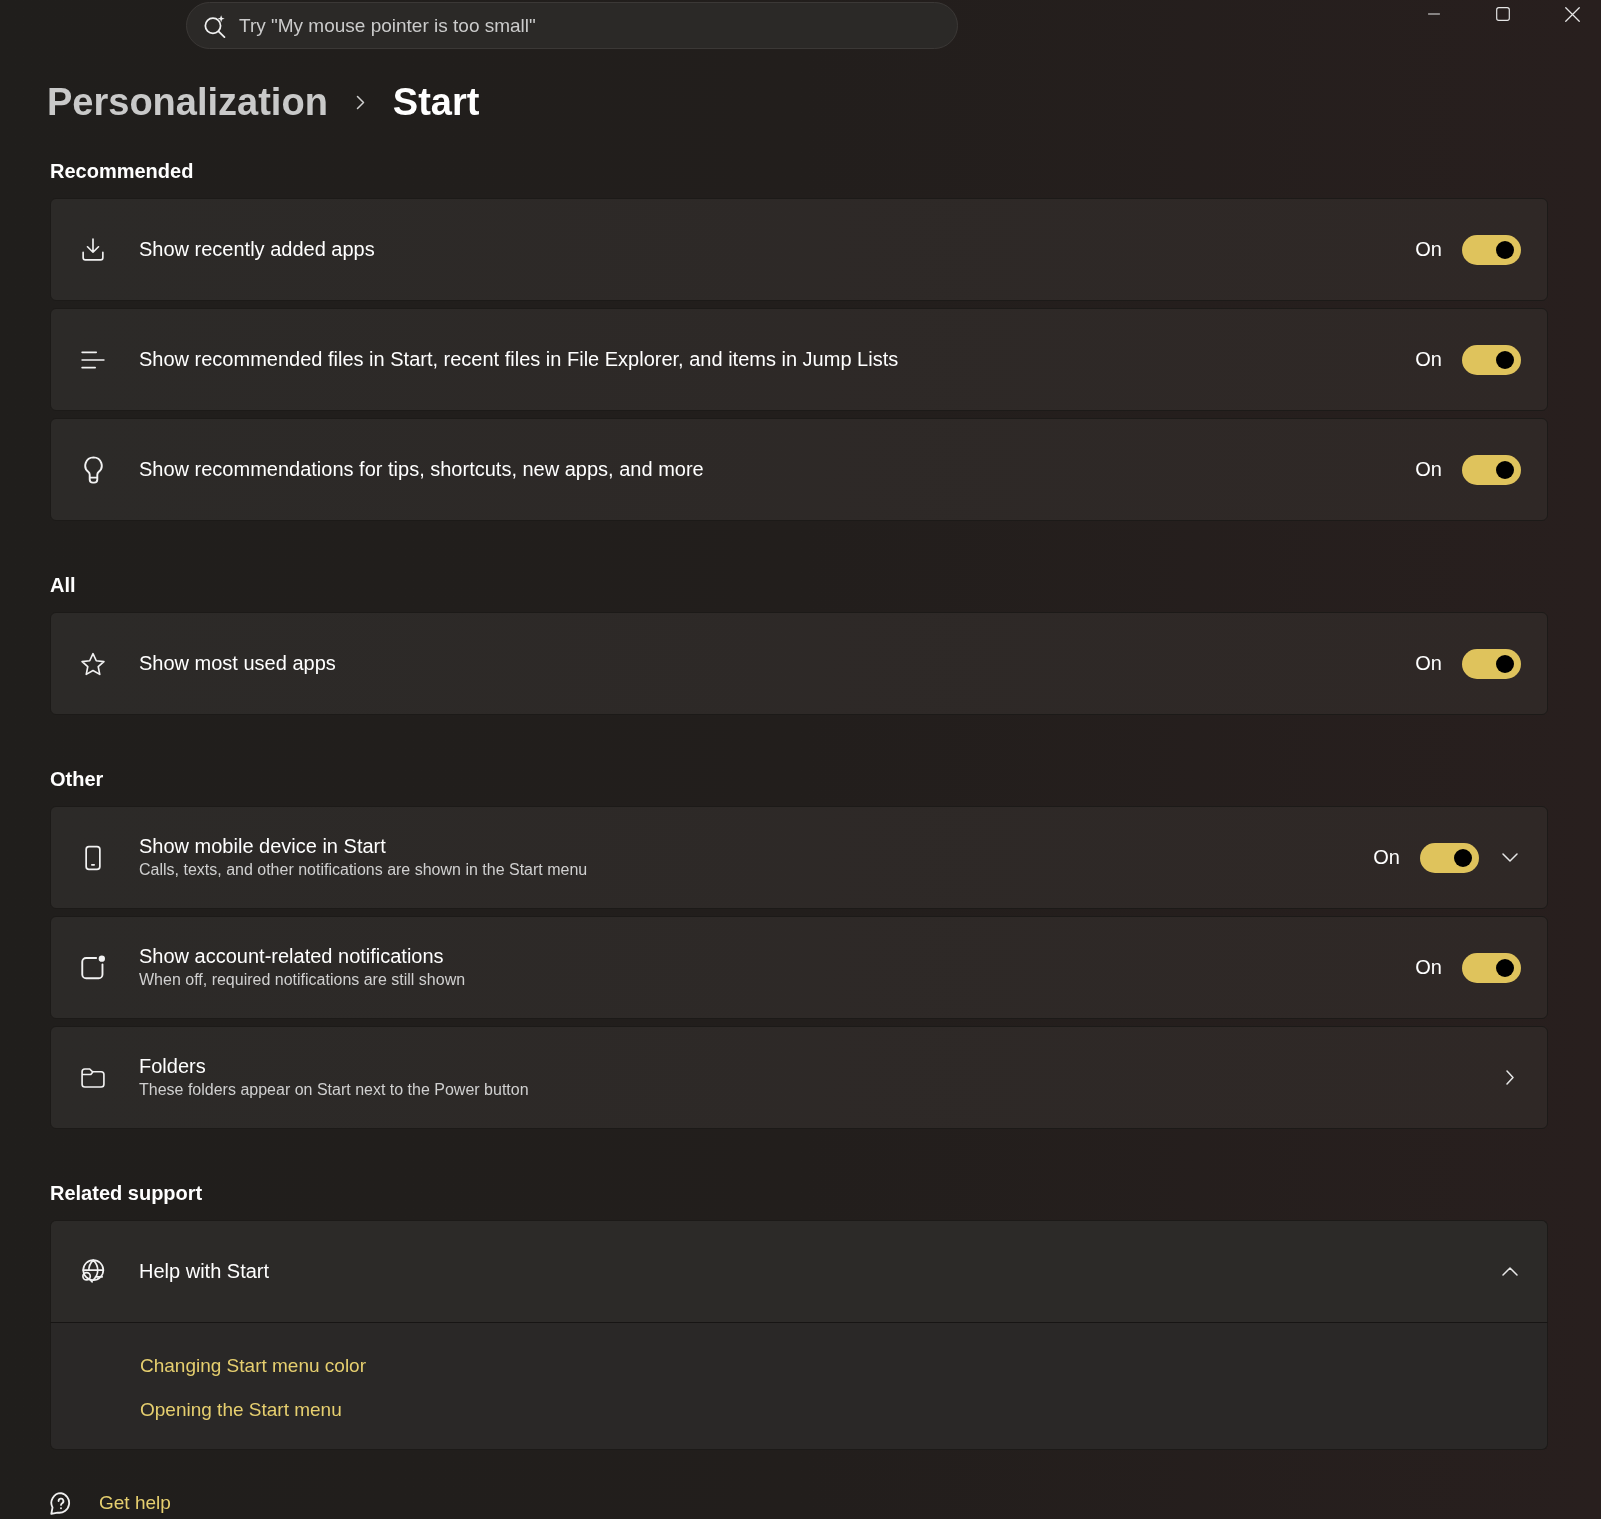  What do you see at coordinates (204, 1271) in the screenshot?
I see `setting-title: Help with Start` at bounding box center [204, 1271].